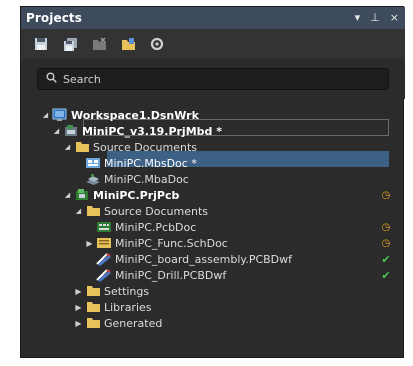  I want to click on tree-item-libraries: ▶ Libraries, so click(113, 307).